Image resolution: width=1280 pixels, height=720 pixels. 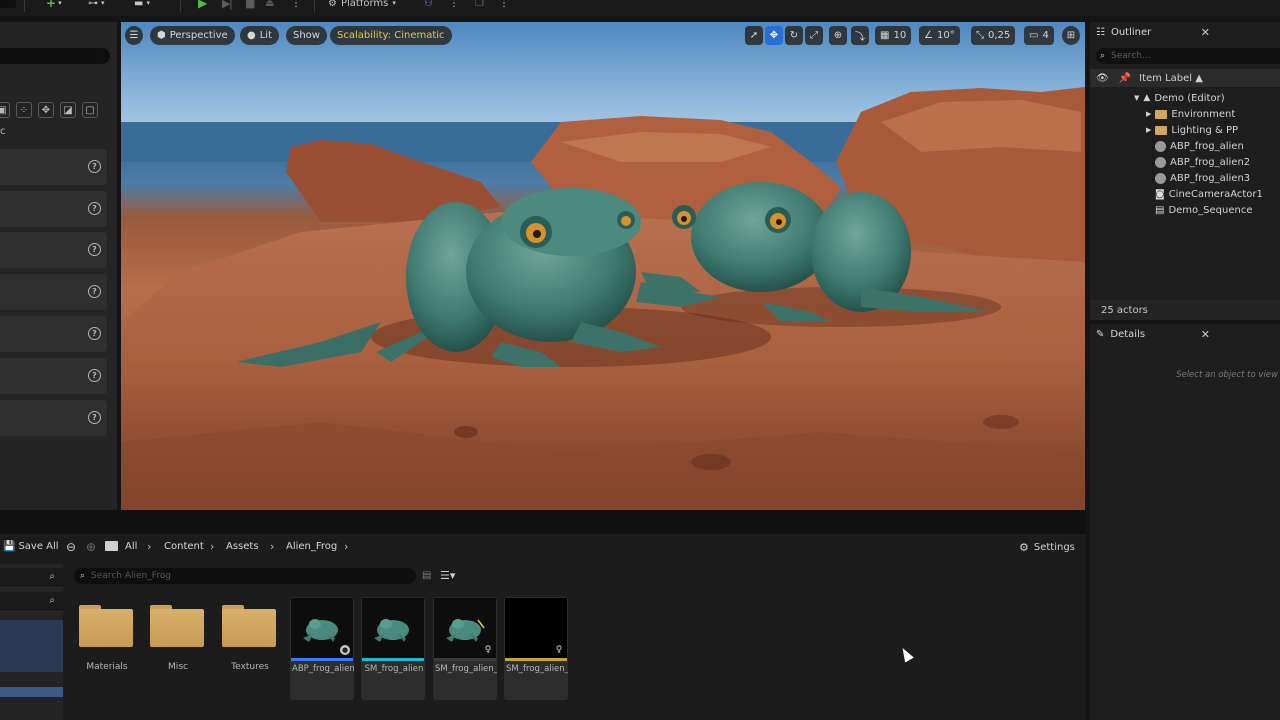 I want to click on forward-icon: ⊕, so click(x=91, y=547).